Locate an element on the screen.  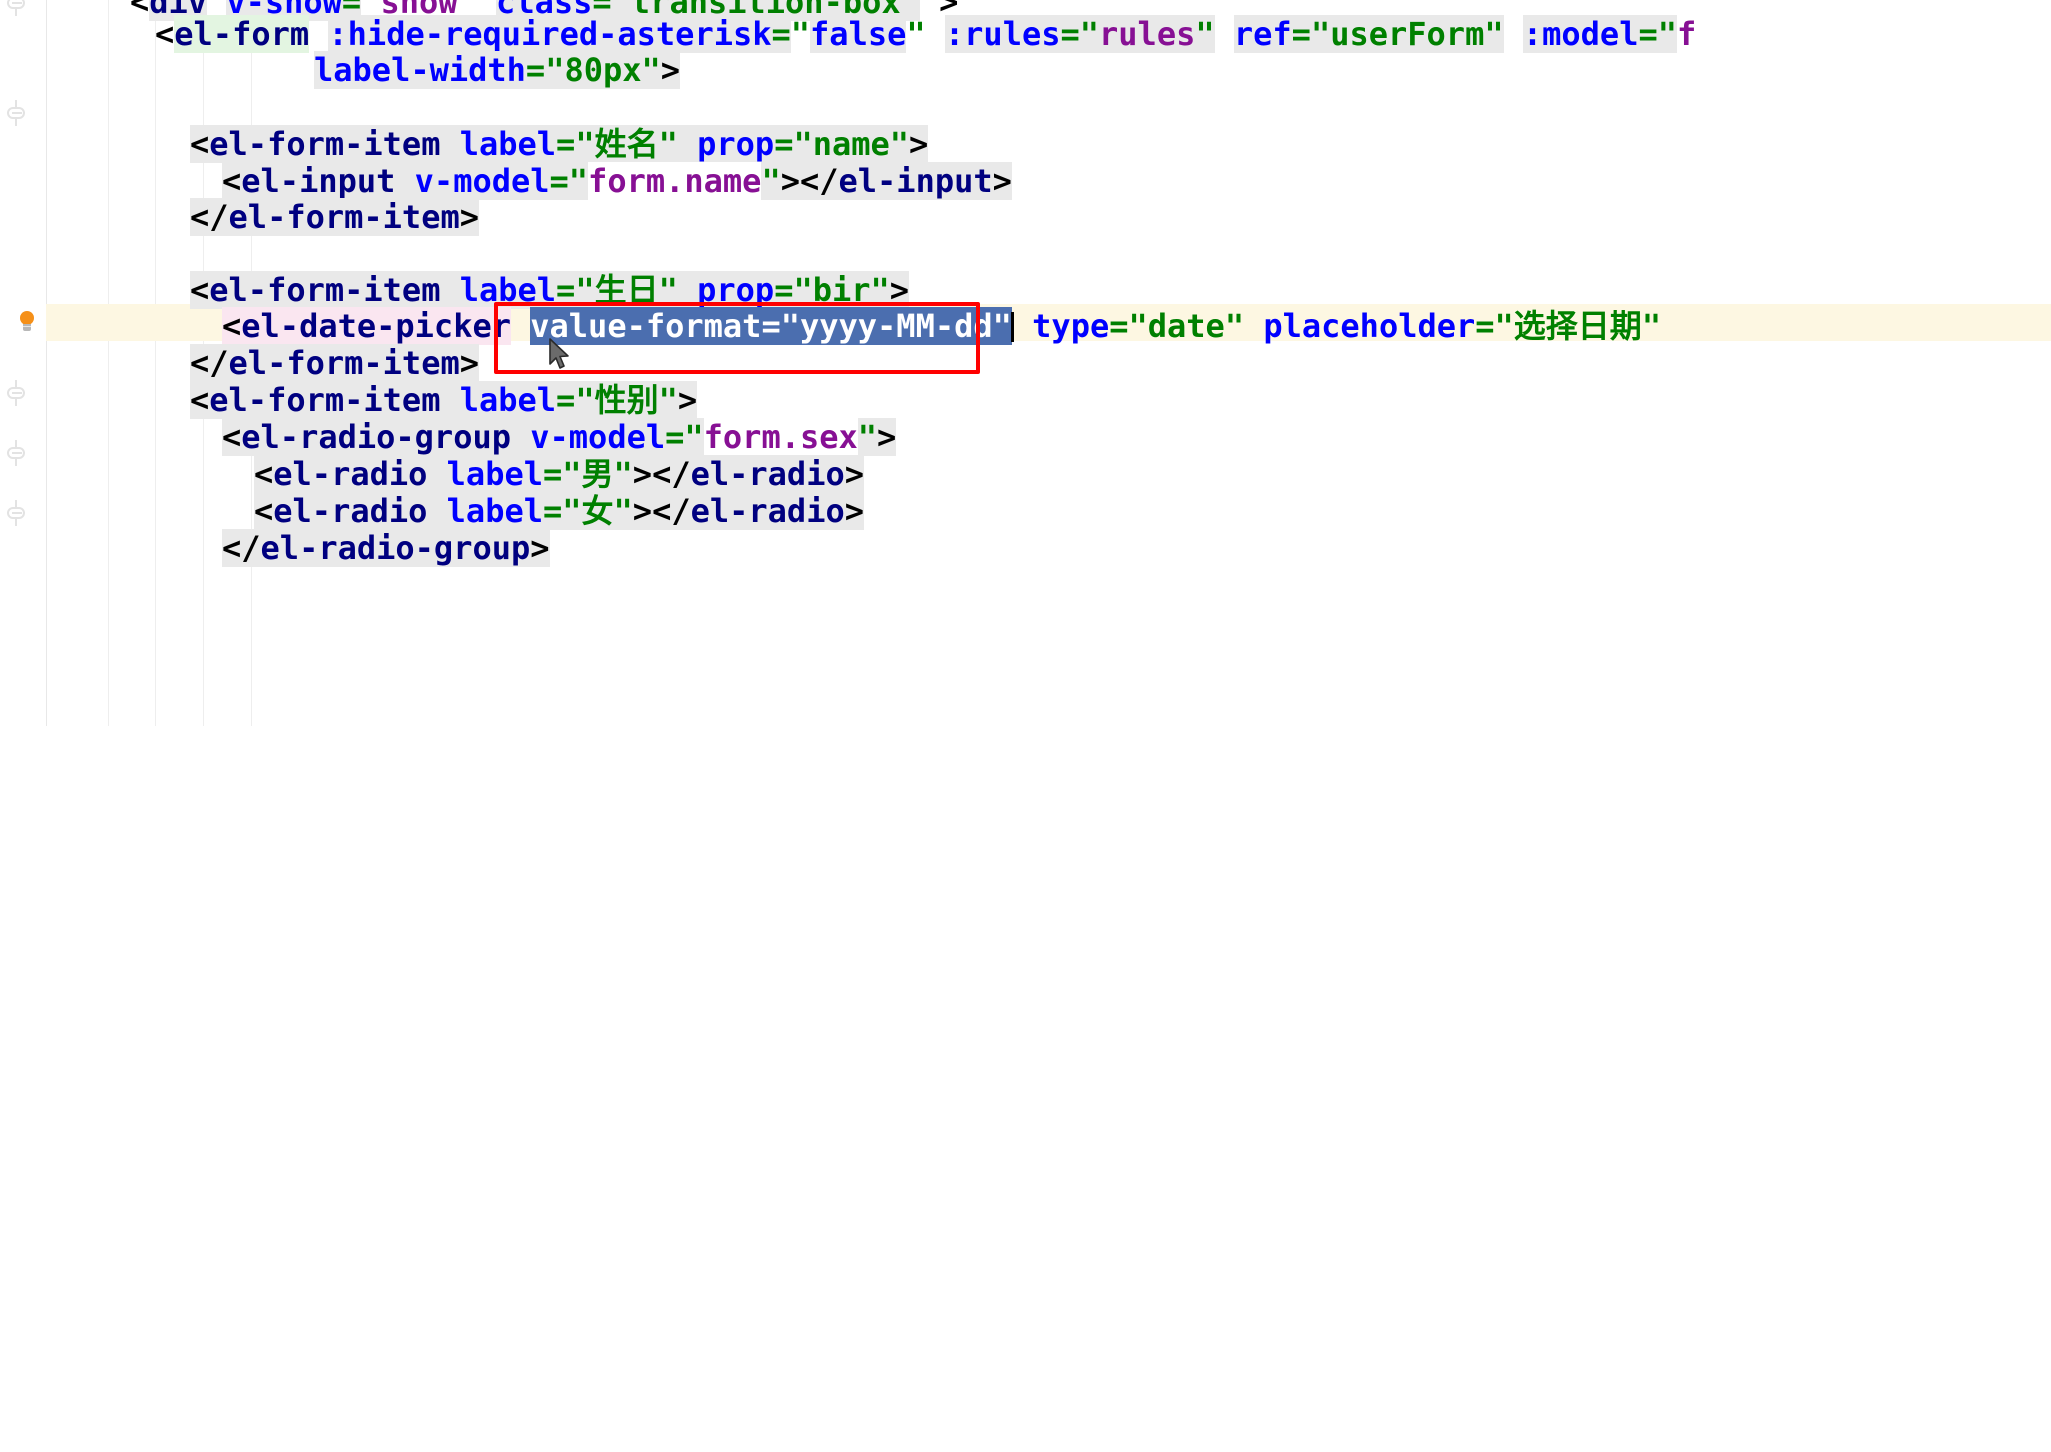
code-line-form-item-name-close: </el-form-item> is located at coordinates (334, 217).